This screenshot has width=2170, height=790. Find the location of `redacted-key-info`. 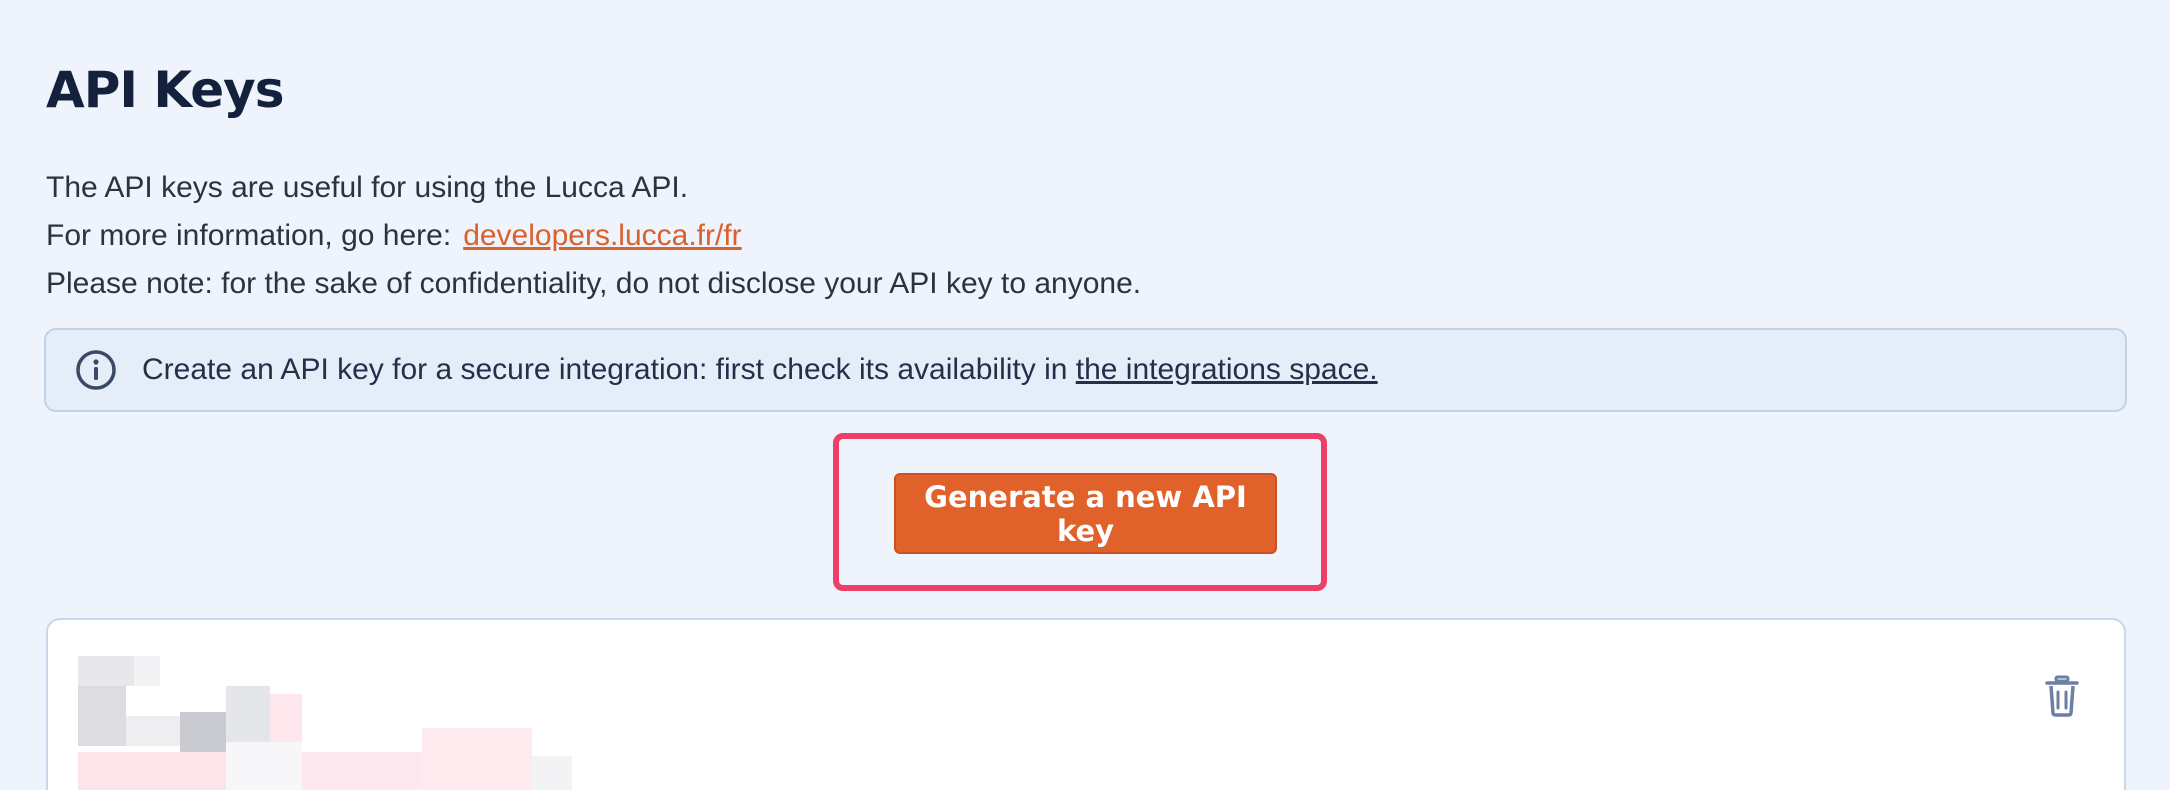

redacted-key-info is located at coordinates (398, 723).